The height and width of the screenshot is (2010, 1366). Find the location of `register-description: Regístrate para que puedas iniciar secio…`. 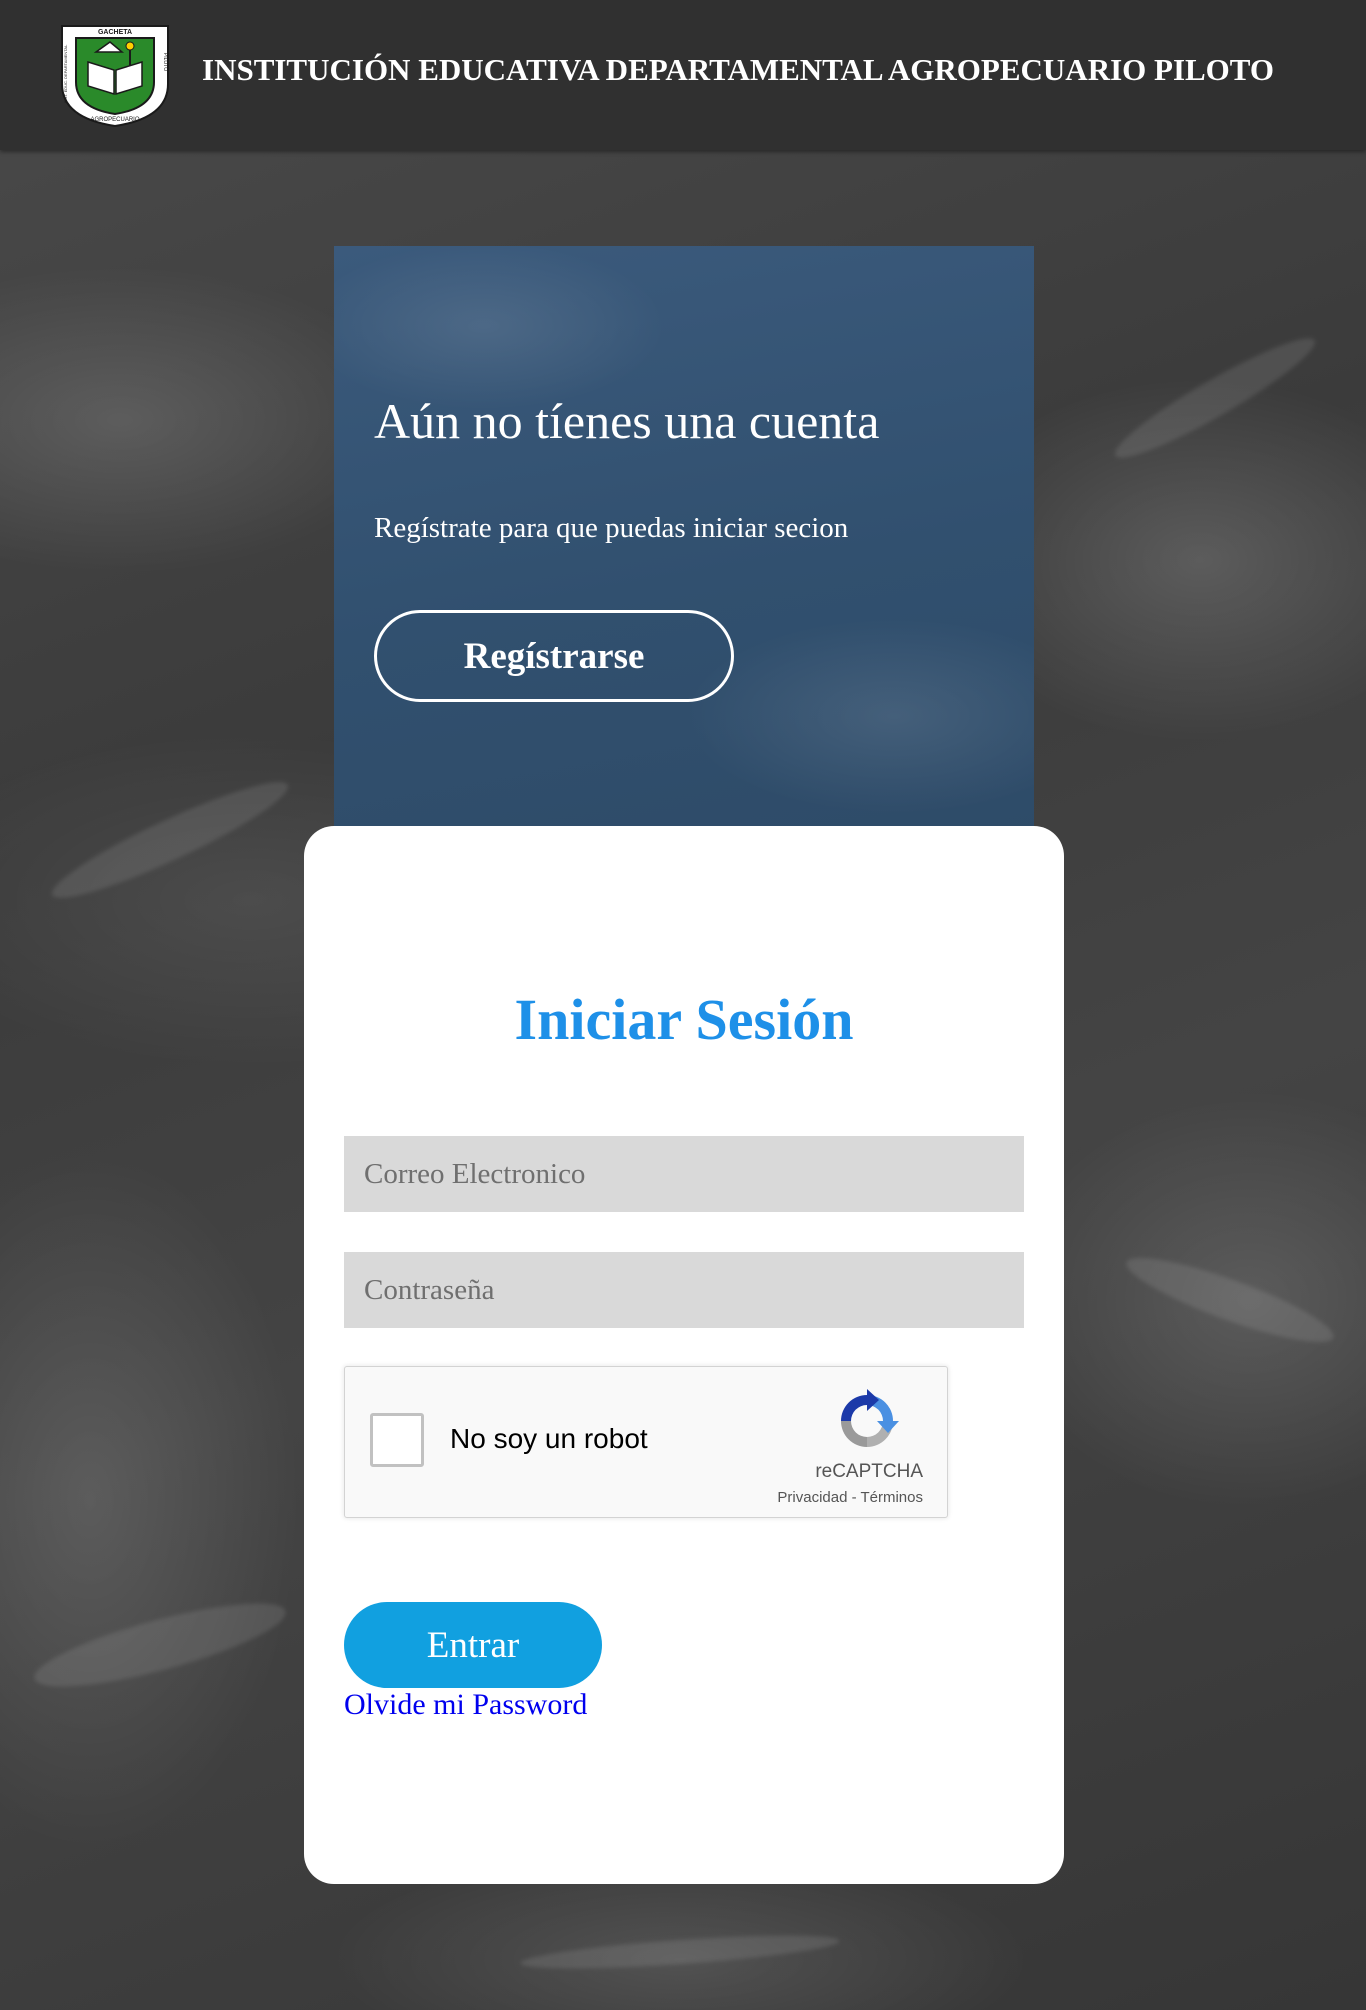

register-description: Regístrate para que puedas iniciar secio… is located at coordinates (611, 528).